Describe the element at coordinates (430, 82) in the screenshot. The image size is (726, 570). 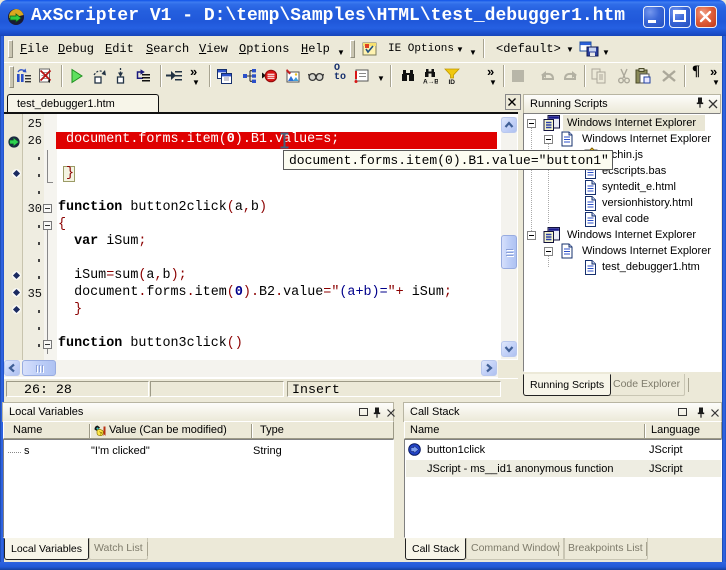
I see `svg-text: A→B` at that location.